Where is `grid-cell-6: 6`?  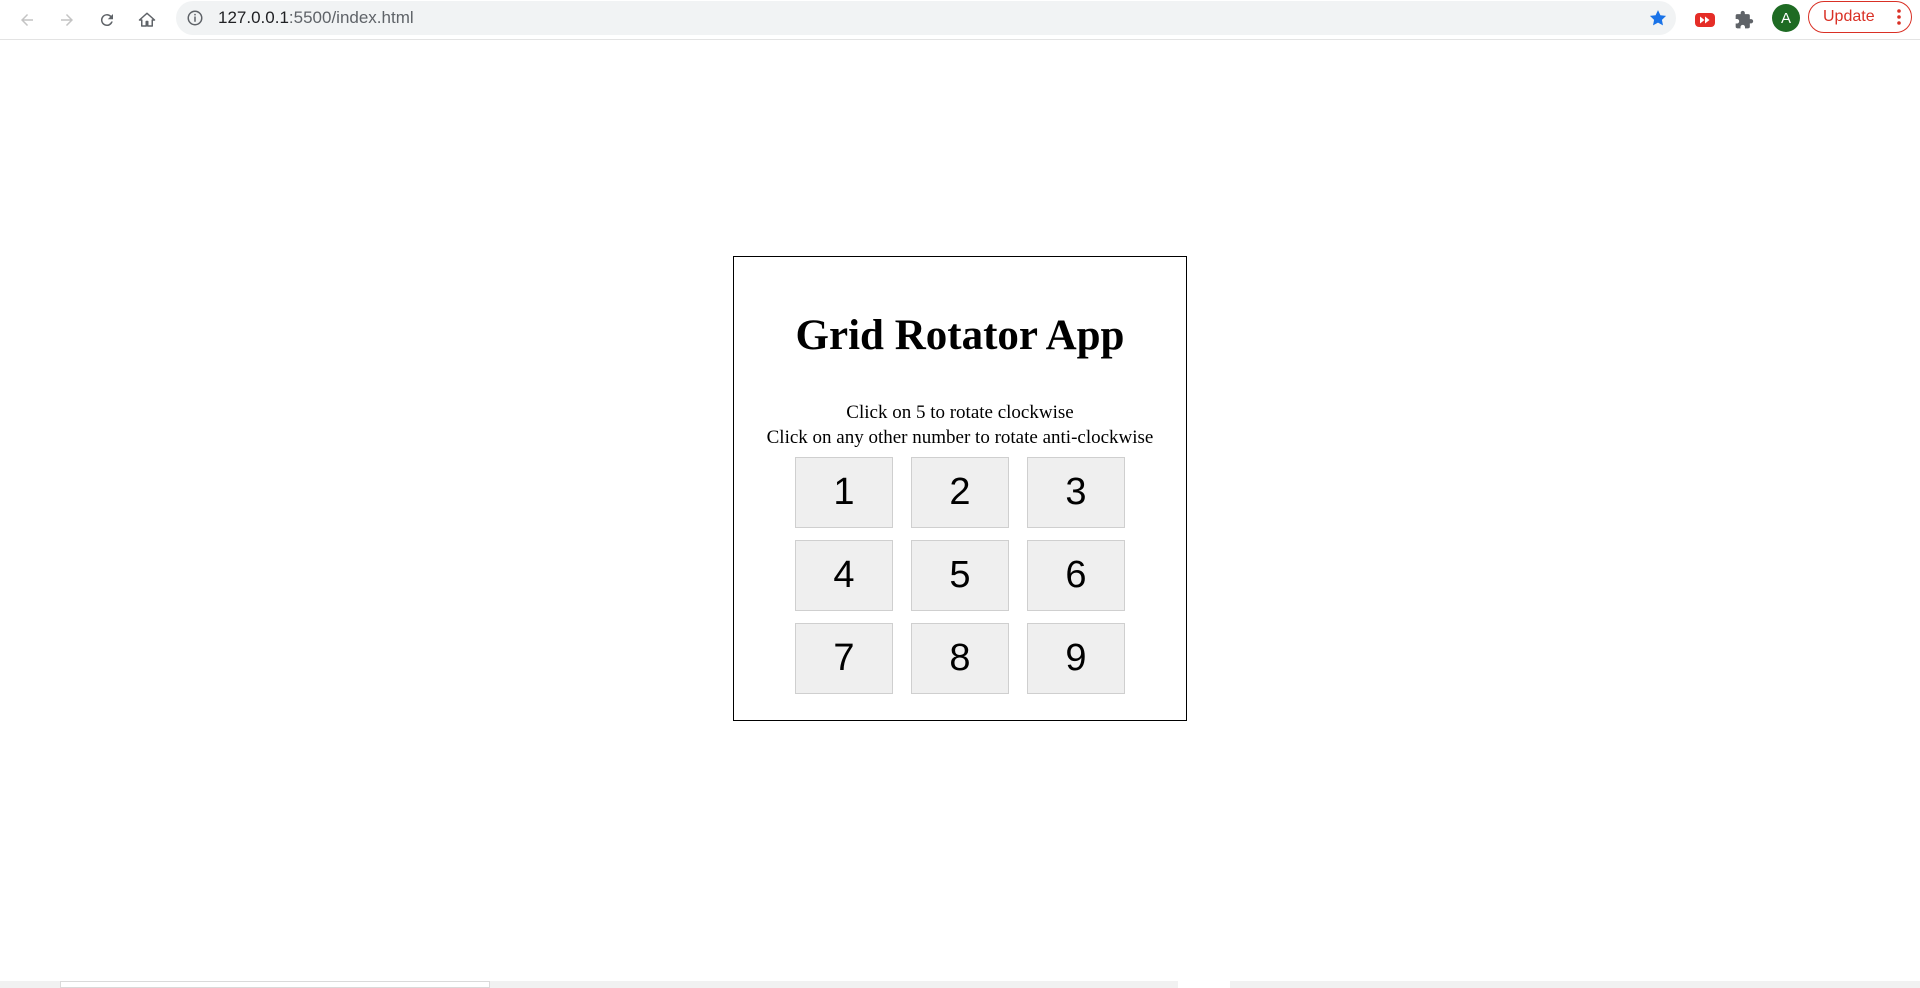
grid-cell-6: 6 is located at coordinates (1076, 575).